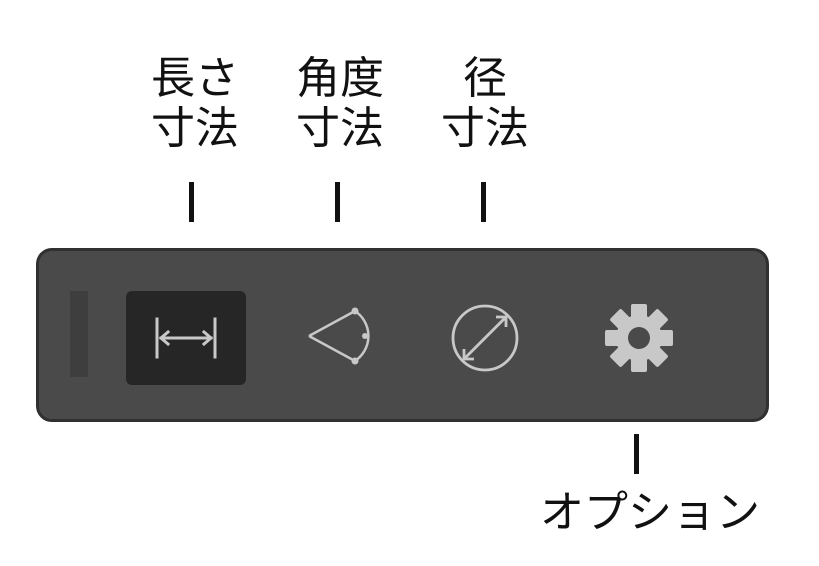 This screenshot has width=819, height=566. What do you see at coordinates (636, 454) in the screenshot?
I see `options-leader` at bounding box center [636, 454].